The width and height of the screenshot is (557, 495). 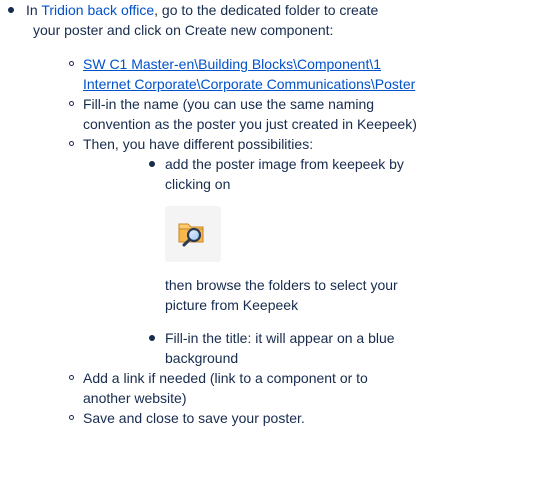 I want to click on folder-search-icon-image, so click(x=193, y=234).